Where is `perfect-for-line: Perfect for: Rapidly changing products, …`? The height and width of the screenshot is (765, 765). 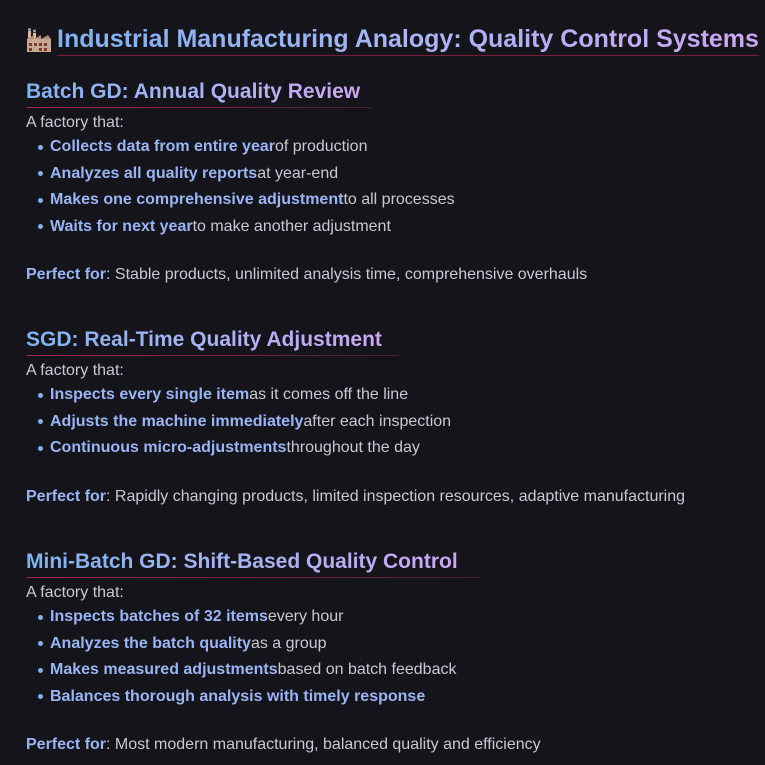
perfect-for-line: Perfect for: Rapidly changing products, … is located at coordinates (355, 497).